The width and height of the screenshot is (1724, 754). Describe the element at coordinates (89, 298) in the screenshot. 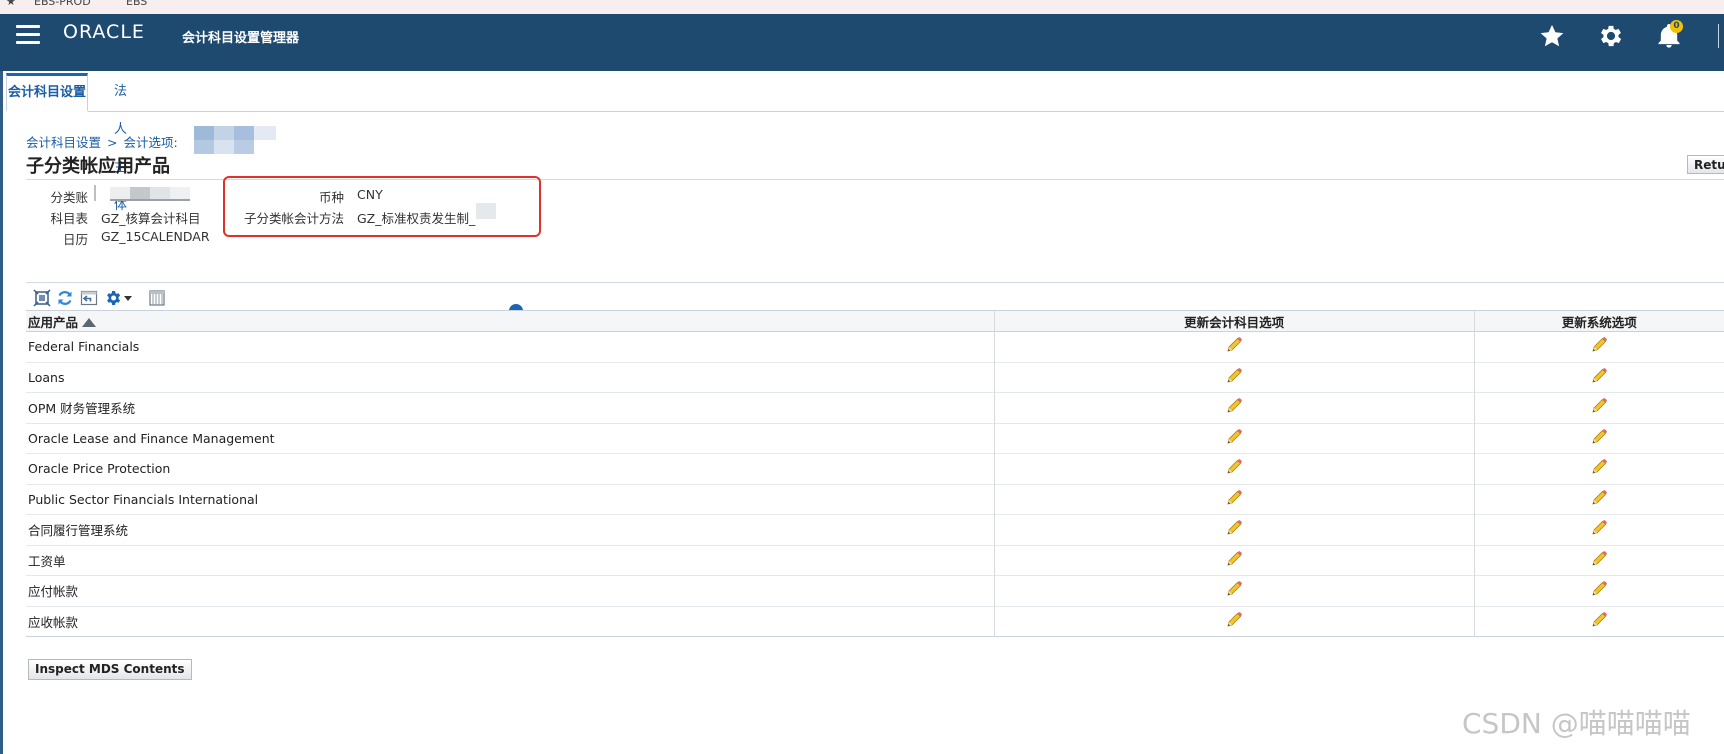

I see `reset-view-icon` at that location.